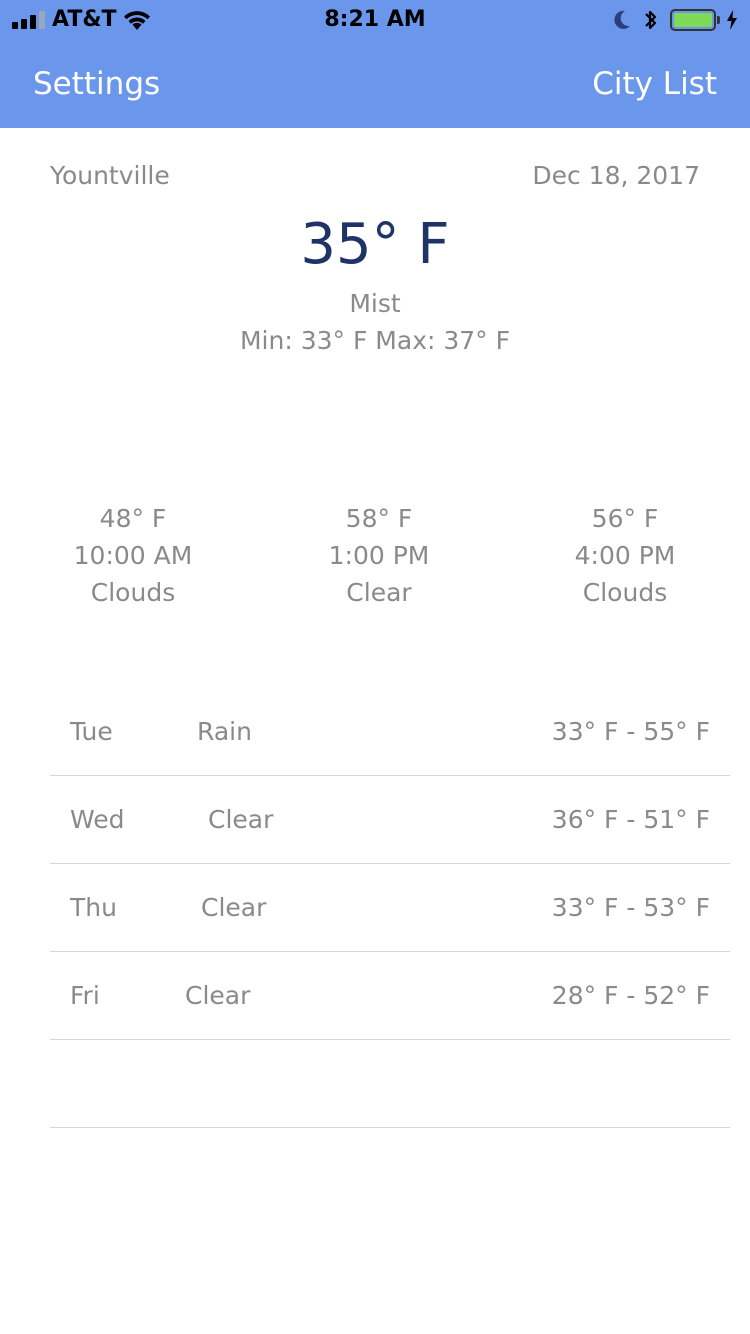 The height and width of the screenshot is (1334, 750). I want to click on daily-forecast-row, so click(390, 1084).